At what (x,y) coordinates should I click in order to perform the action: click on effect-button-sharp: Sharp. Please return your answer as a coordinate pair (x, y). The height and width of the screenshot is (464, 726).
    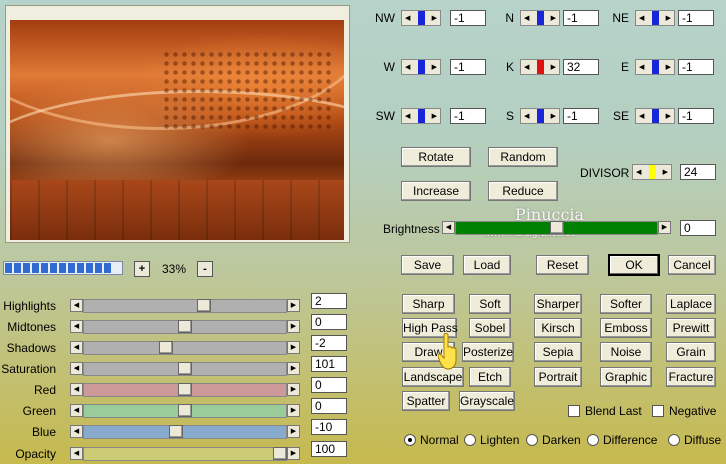
    Looking at the image, I should click on (428, 304).